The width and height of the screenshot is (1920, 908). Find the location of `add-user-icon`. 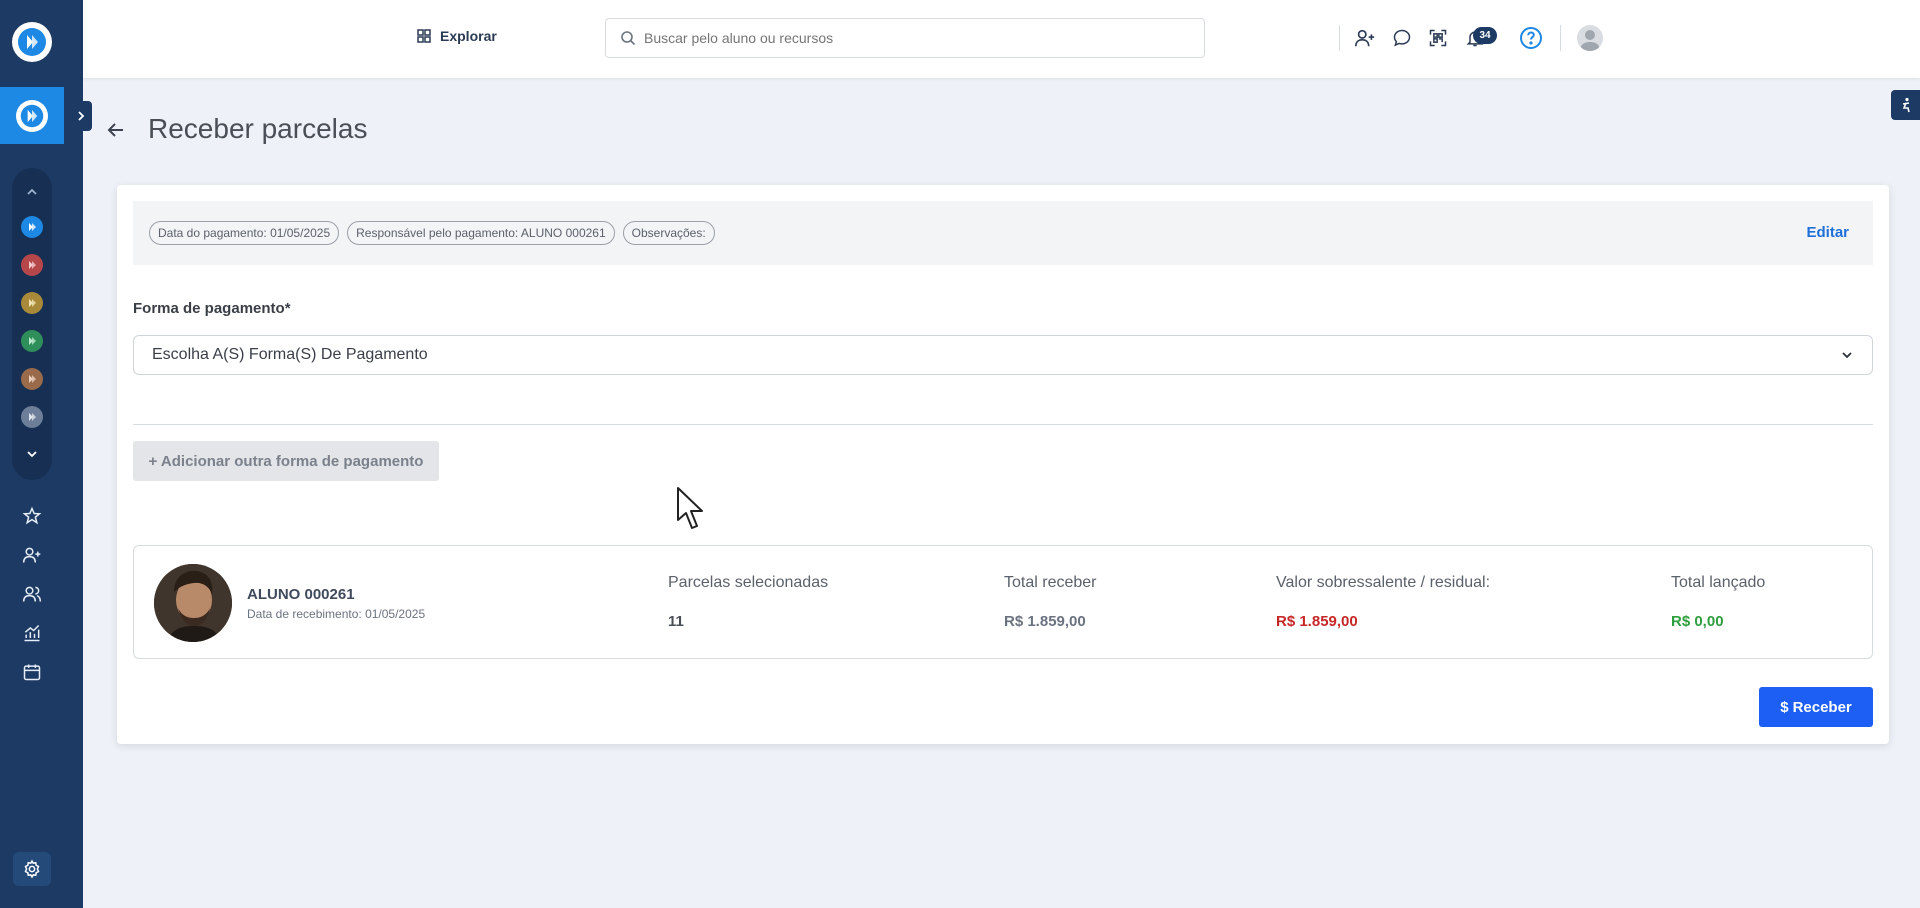

add-user-icon is located at coordinates (1365, 38).